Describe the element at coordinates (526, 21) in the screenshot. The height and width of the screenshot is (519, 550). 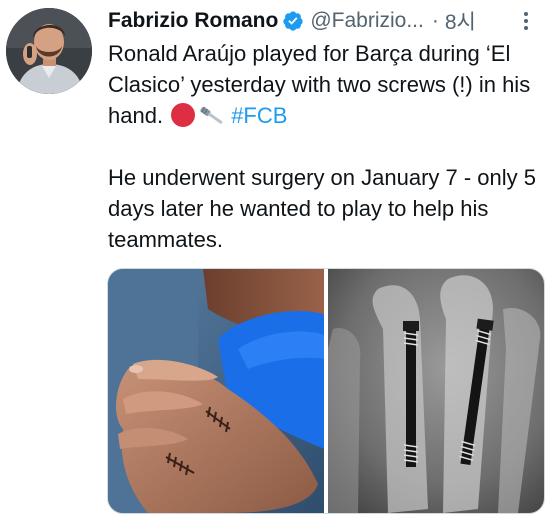
I see `more-options-icon` at that location.